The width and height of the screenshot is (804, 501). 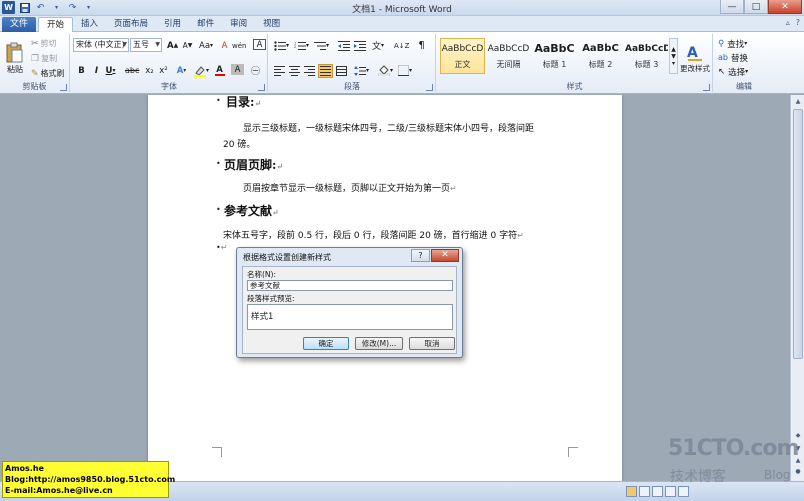 What do you see at coordinates (798, 22) in the screenshot?
I see `help-icon: ?` at bounding box center [798, 22].